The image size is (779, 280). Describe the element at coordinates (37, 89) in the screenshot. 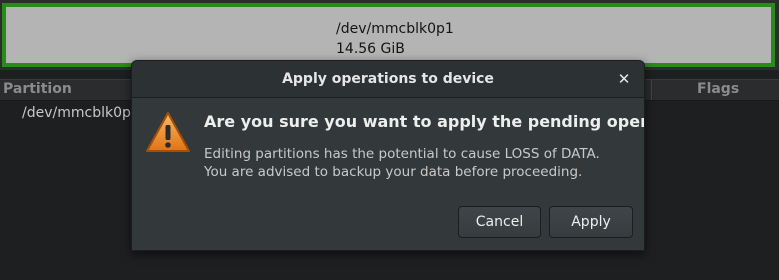

I see `column-header-partition: Partition` at that location.